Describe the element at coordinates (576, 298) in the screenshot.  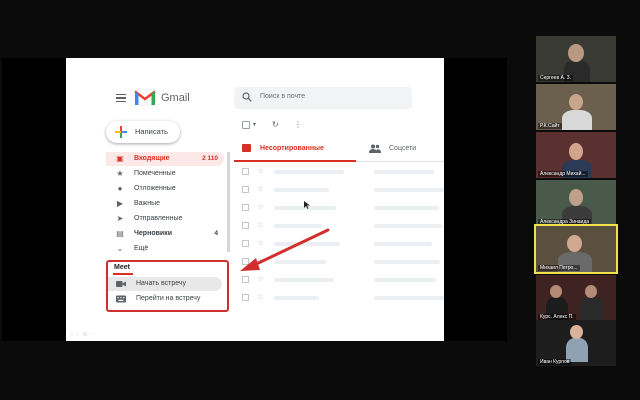
I see `participant-tile: Курс. Алекс П.` at that location.